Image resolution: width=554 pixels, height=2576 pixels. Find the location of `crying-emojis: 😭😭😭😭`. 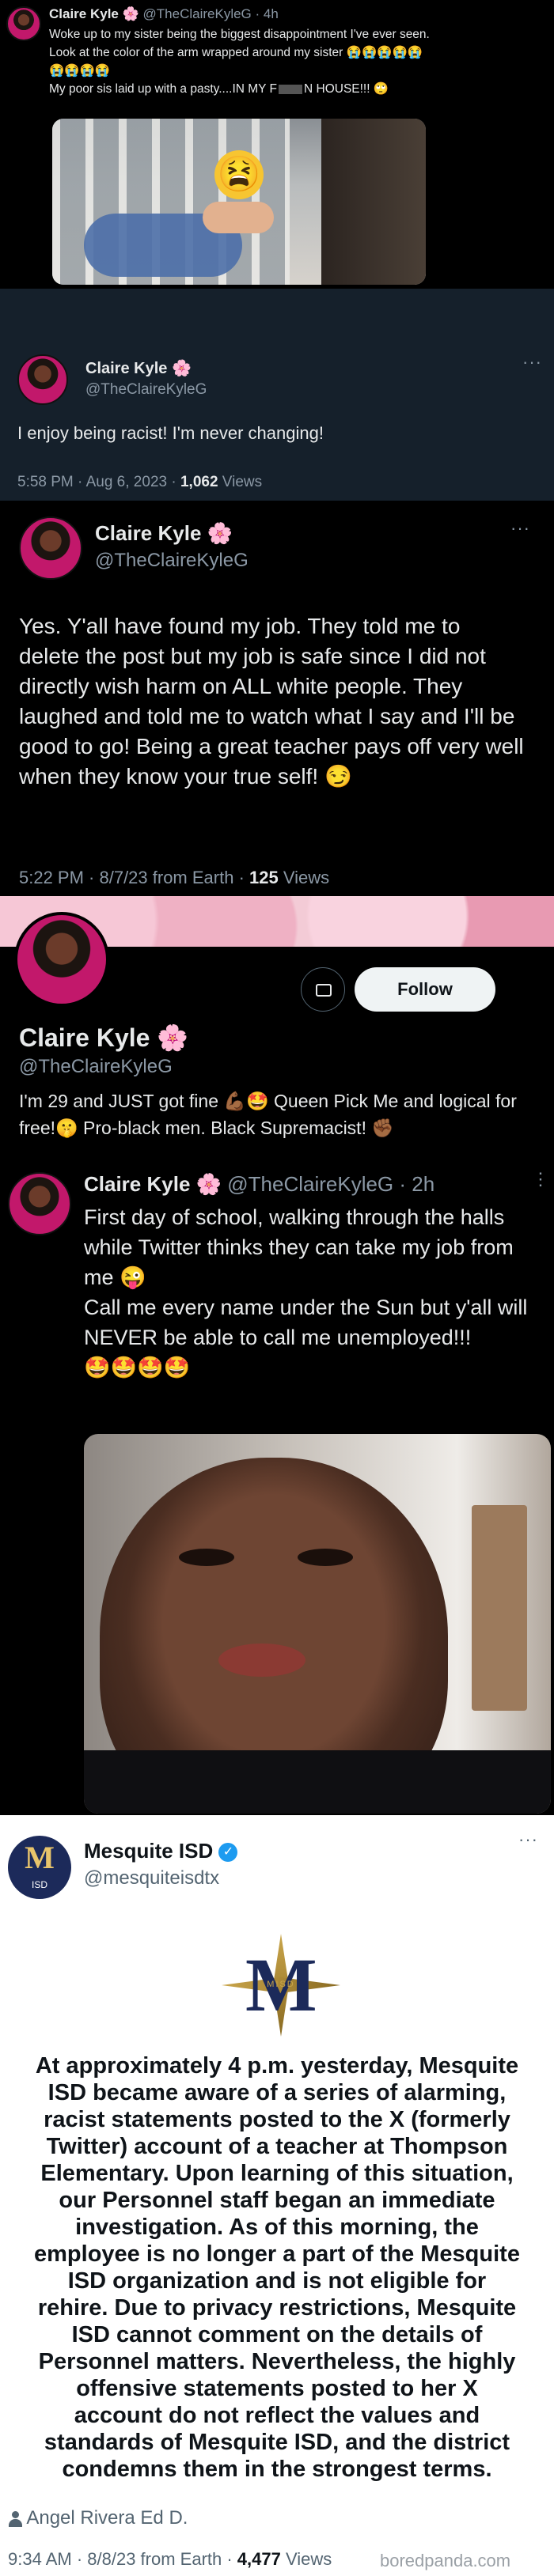

crying-emojis: 😭😭😭😭 is located at coordinates (80, 71).